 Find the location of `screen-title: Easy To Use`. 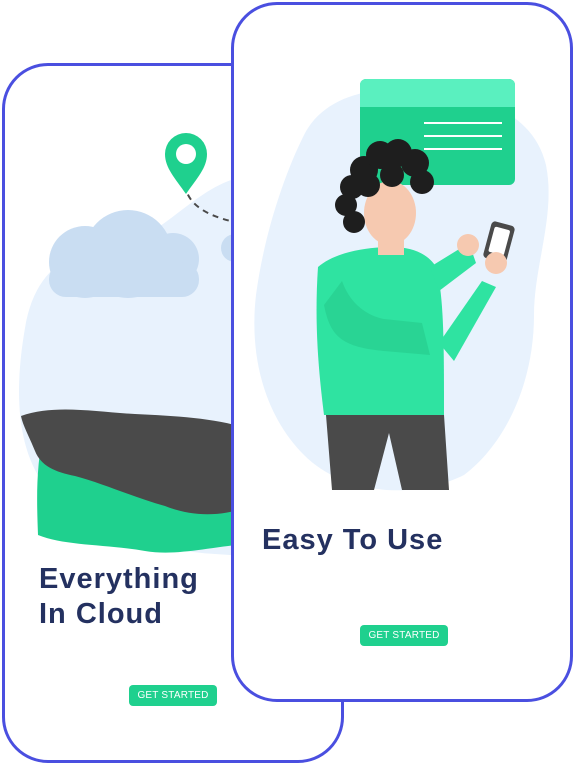

screen-title: Easy To Use is located at coordinates (353, 540).